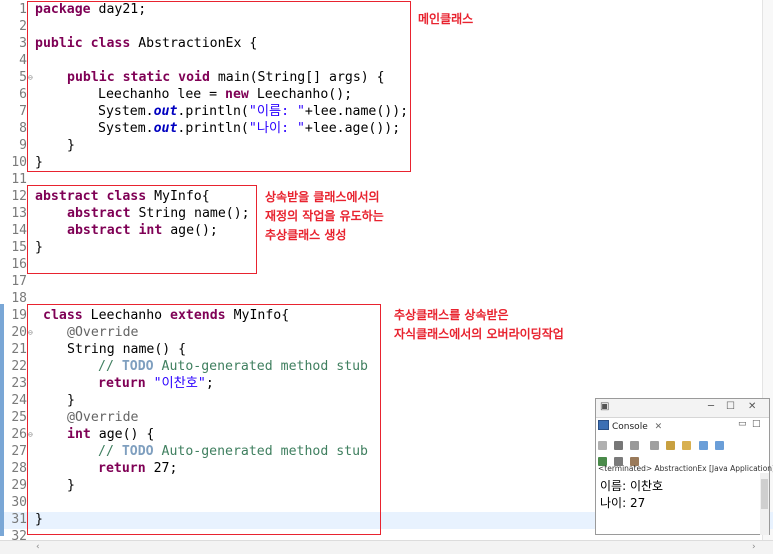 Image resolution: width=773 pixels, height=554 pixels. Describe the element at coordinates (630, 427) in the screenshot. I see `console-tab-label: Console` at that location.